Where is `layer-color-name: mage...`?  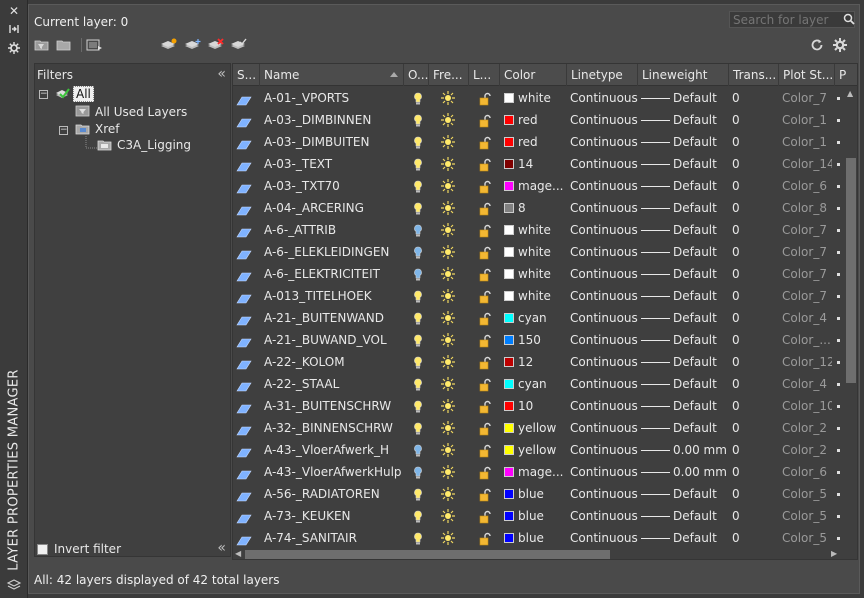 layer-color-name: mage... is located at coordinates (543, 186).